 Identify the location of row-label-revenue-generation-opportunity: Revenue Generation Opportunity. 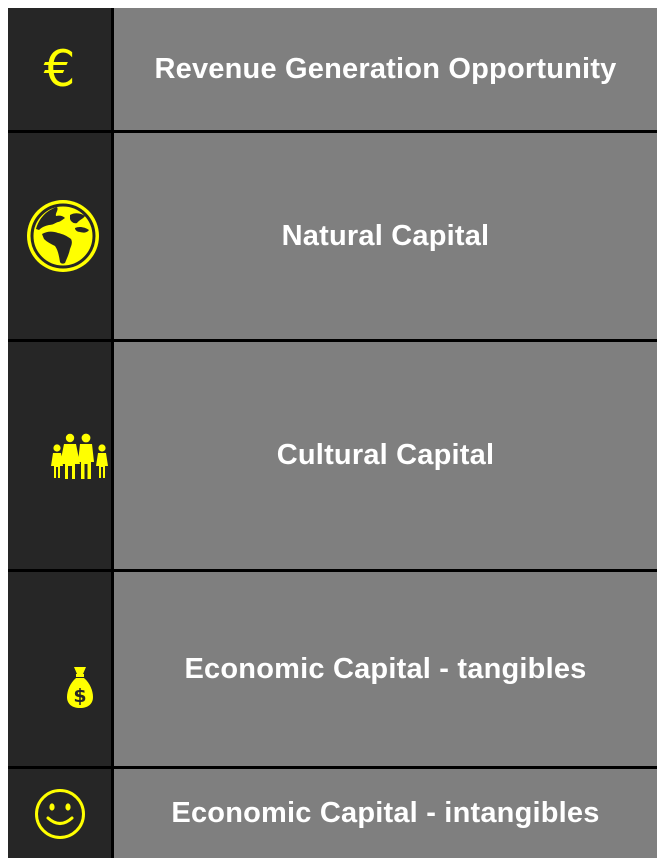
(385, 68).